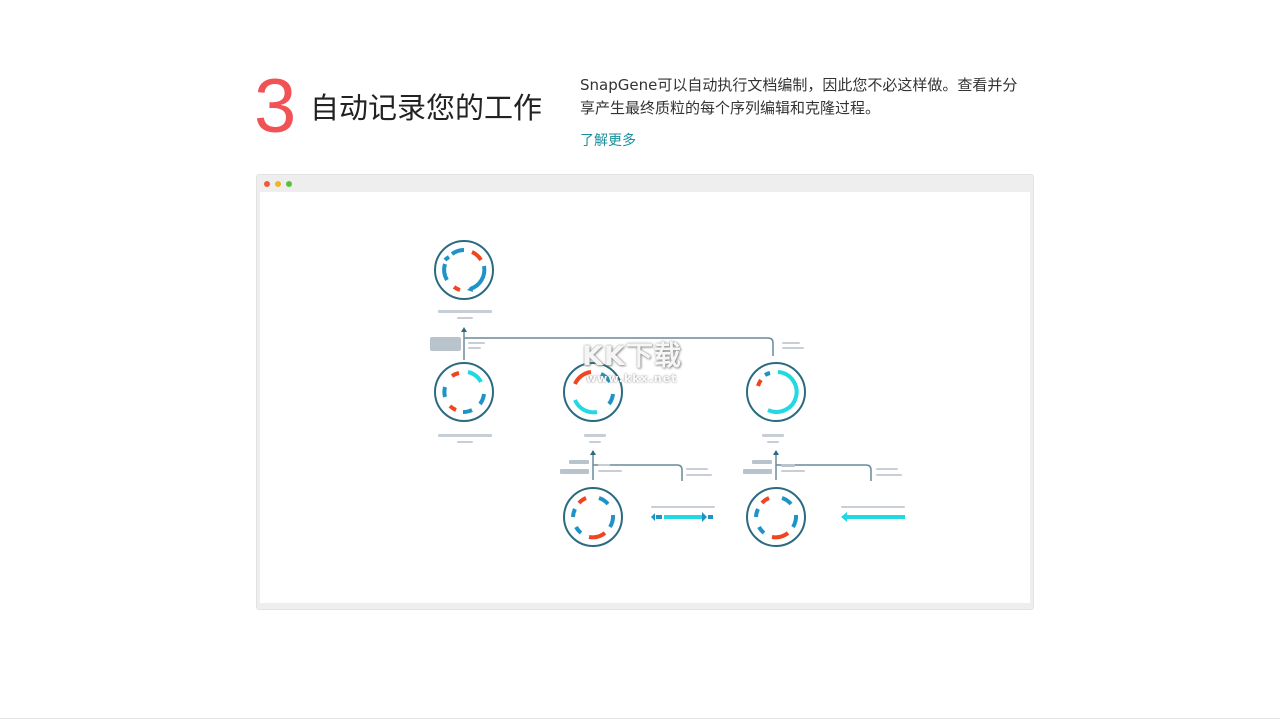  What do you see at coordinates (278, 184) in the screenshot?
I see `minimize-dot-icon` at bounding box center [278, 184].